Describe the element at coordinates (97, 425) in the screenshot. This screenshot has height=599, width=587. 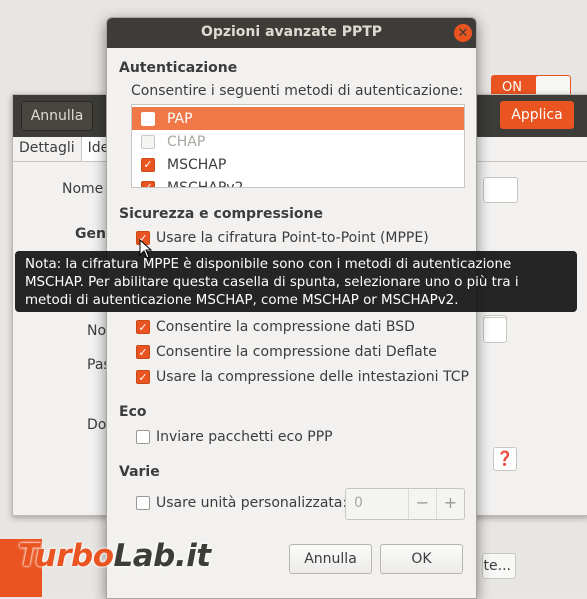
I see `domain-label: Do` at that location.